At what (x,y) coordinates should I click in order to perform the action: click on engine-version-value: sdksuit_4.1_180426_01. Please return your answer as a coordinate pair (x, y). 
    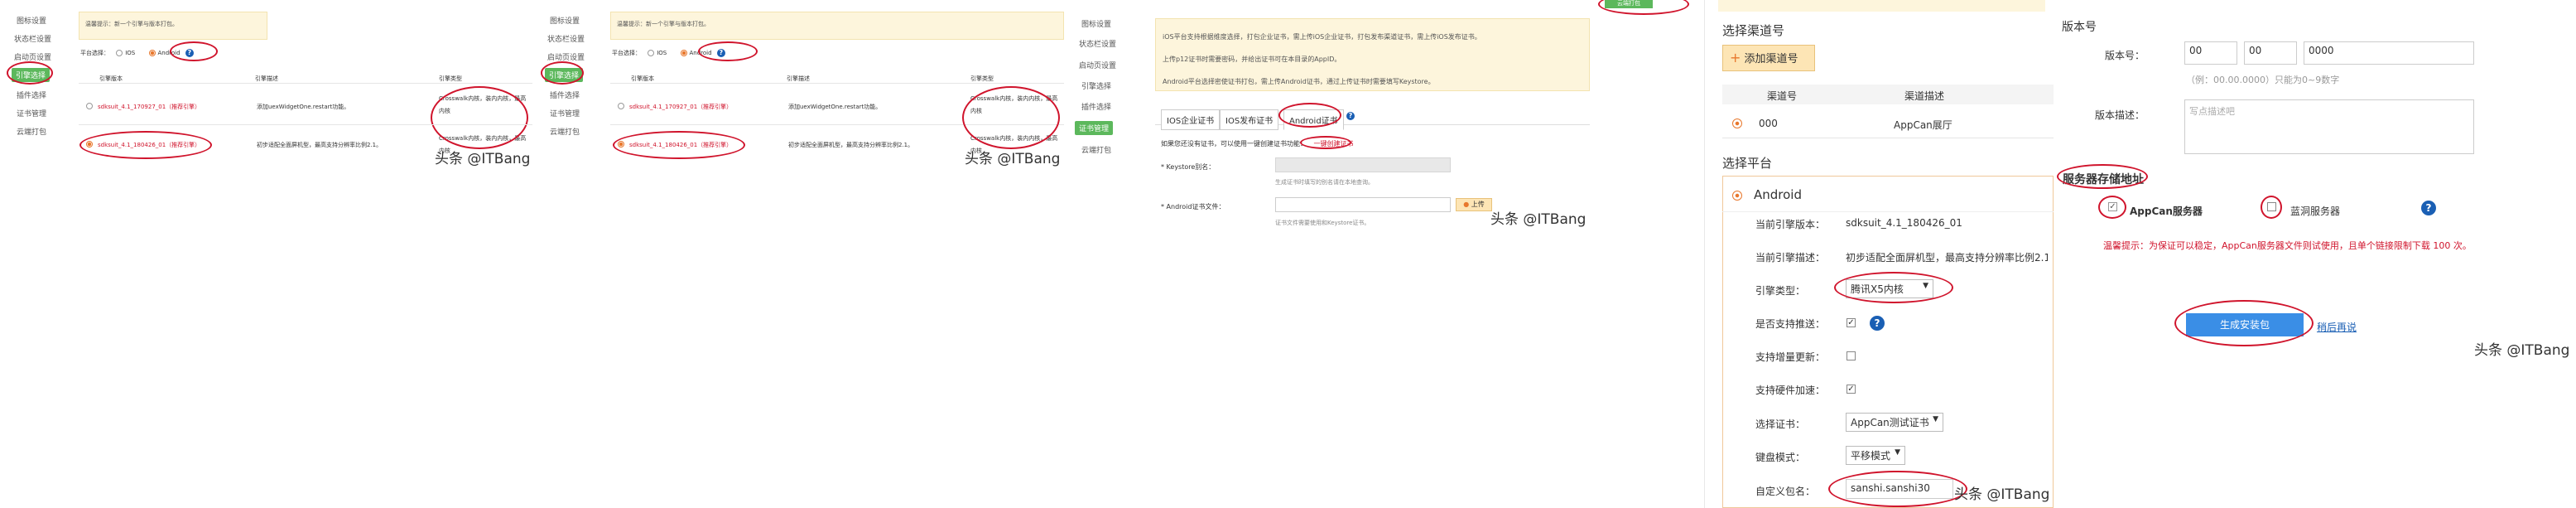
    Looking at the image, I should click on (1904, 223).